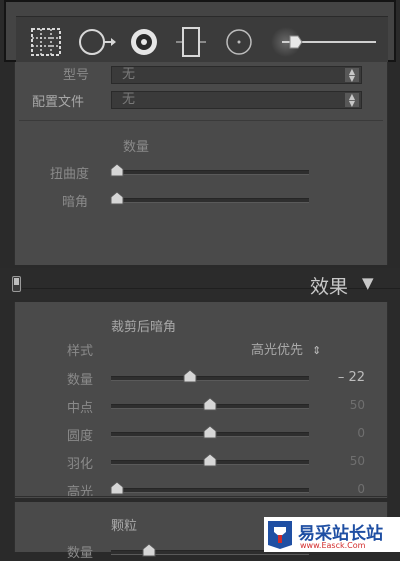 Image resolution: width=400 pixels, height=561 pixels. Describe the element at coordinates (280, 534) in the screenshot. I see `watermark-logo-icon` at that location.